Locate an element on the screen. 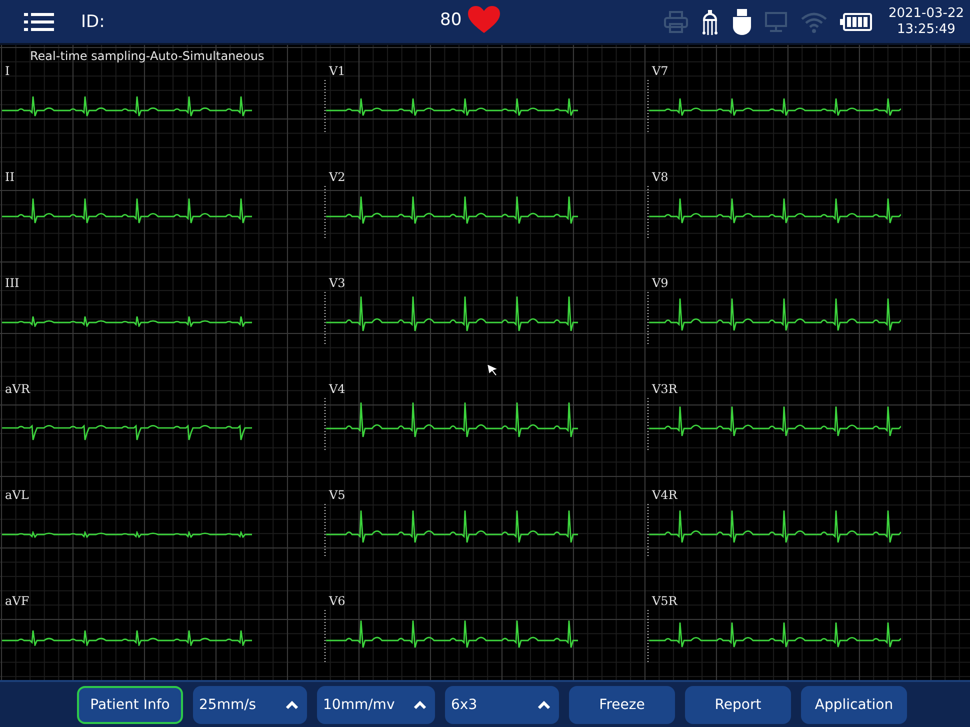 This screenshot has height=727, width=970. lead-label: V4R is located at coordinates (664, 496).